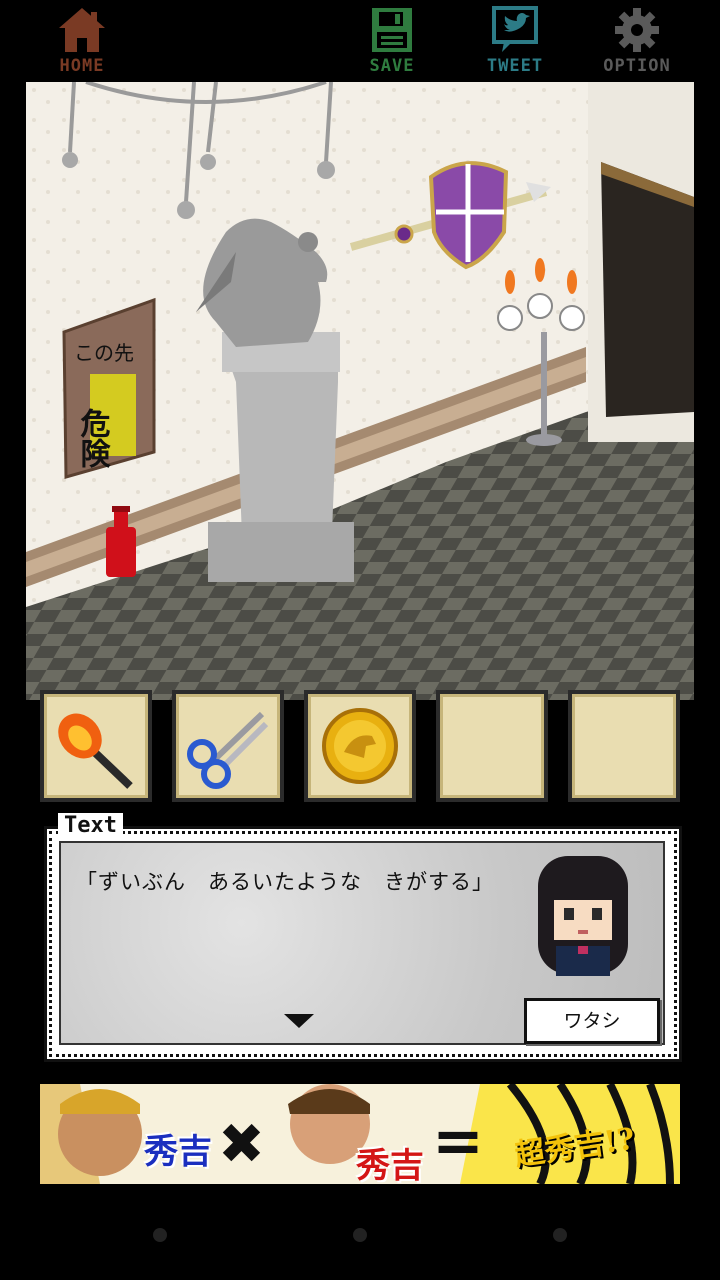 This screenshot has height=1280, width=720. Describe the element at coordinates (360, 1134) in the screenshot. I see `ad-banner: 秀吉 ✖ 秀吉 = 超秀吉!?` at that location.